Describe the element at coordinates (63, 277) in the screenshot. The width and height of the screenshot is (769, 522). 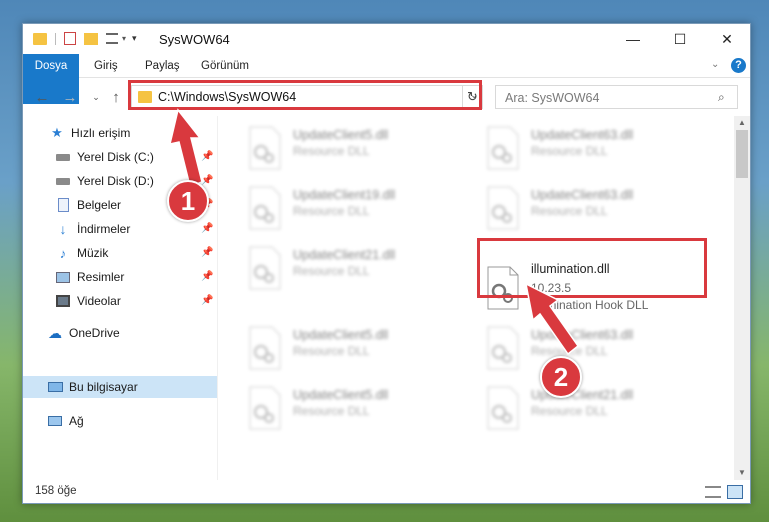
I see `pictures-icon` at that location.